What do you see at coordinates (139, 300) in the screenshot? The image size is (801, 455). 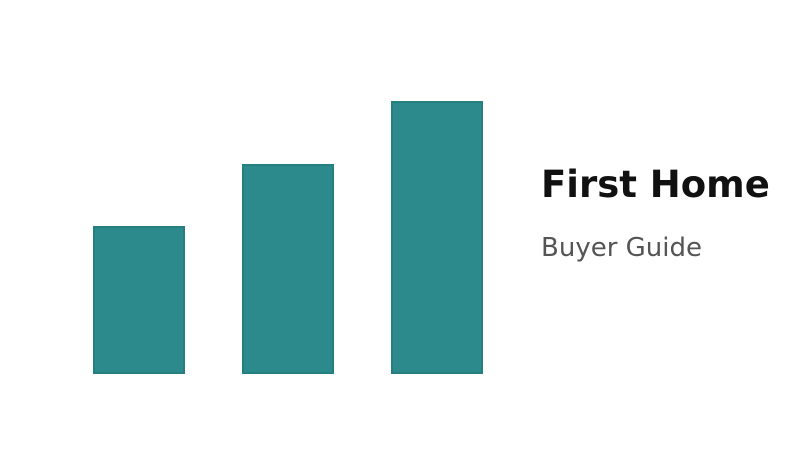 I see `logo-bar-short` at bounding box center [139, 300].